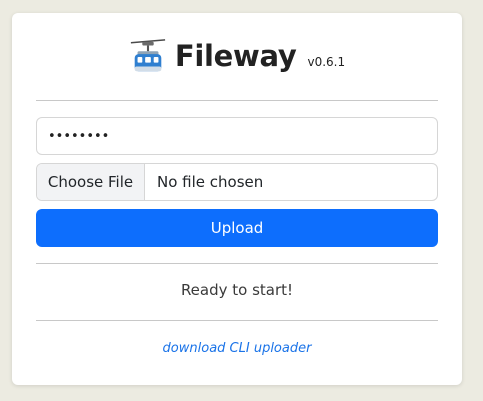 Image resolution: width=483 pixels, height=401 pixels. I want to click on header-divider, so click(237, 100).